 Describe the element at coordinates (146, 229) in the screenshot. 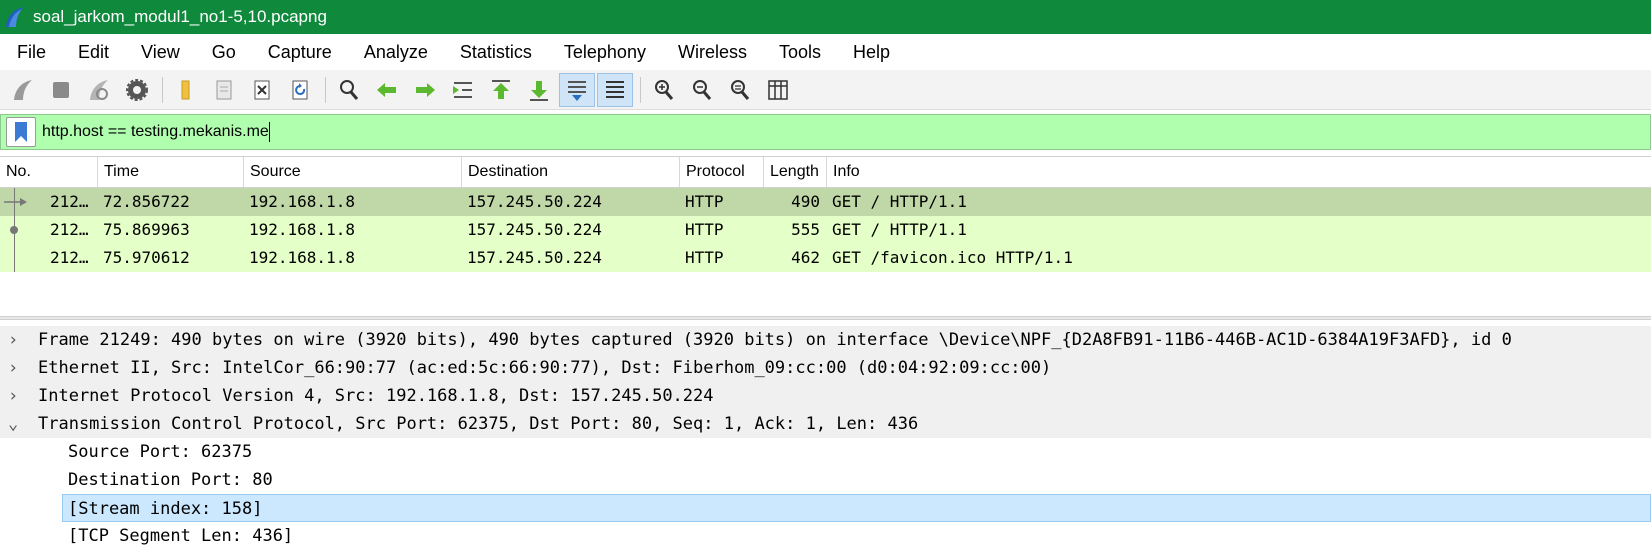

I see `packet-time: 75.869963` at that location.